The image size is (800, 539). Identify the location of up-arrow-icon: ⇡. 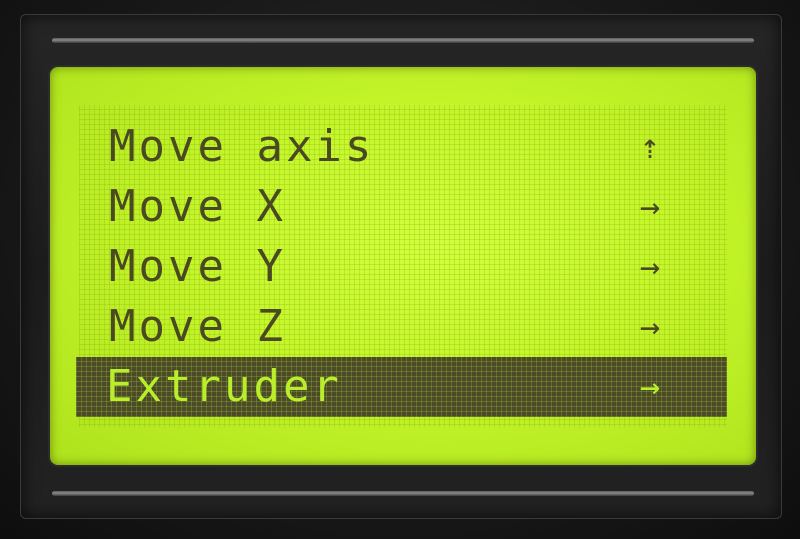
(650, 147).